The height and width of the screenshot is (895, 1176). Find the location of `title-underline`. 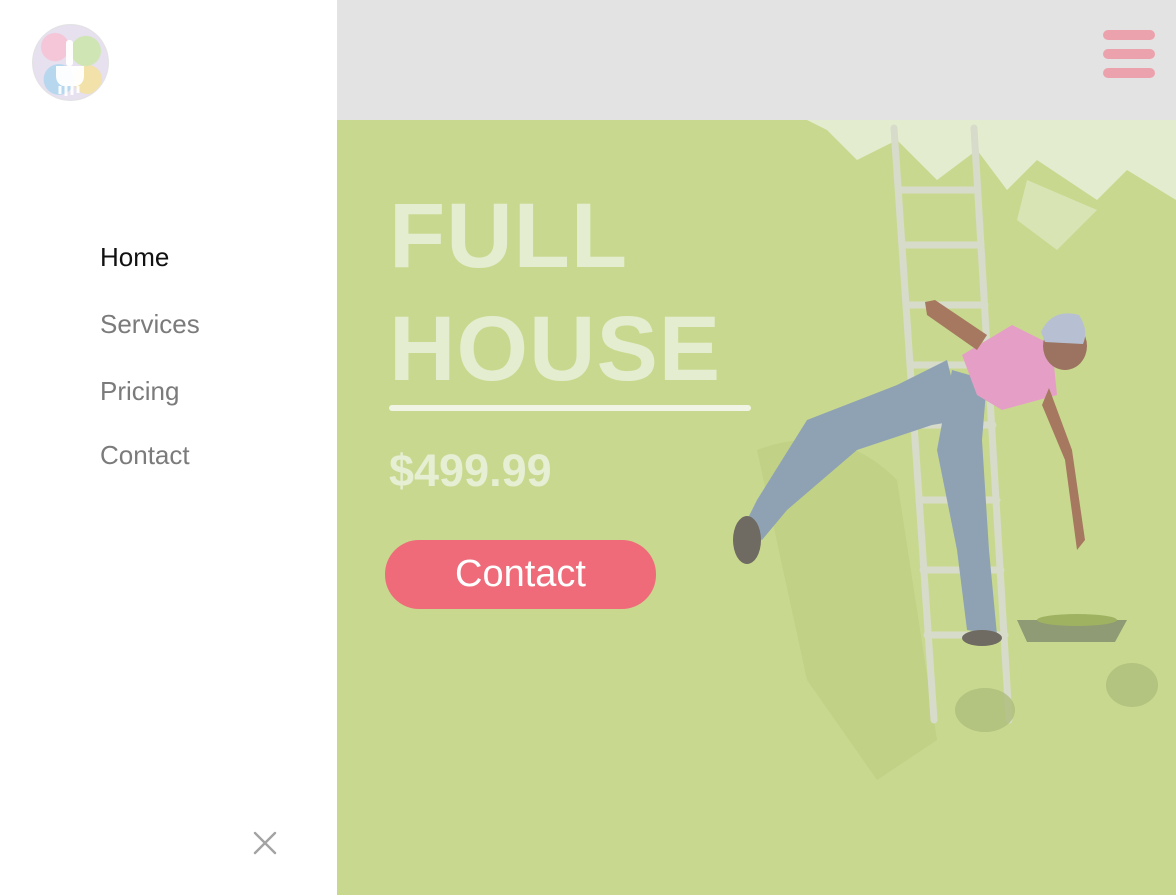

title-underline is located at coordinates (570, 408).